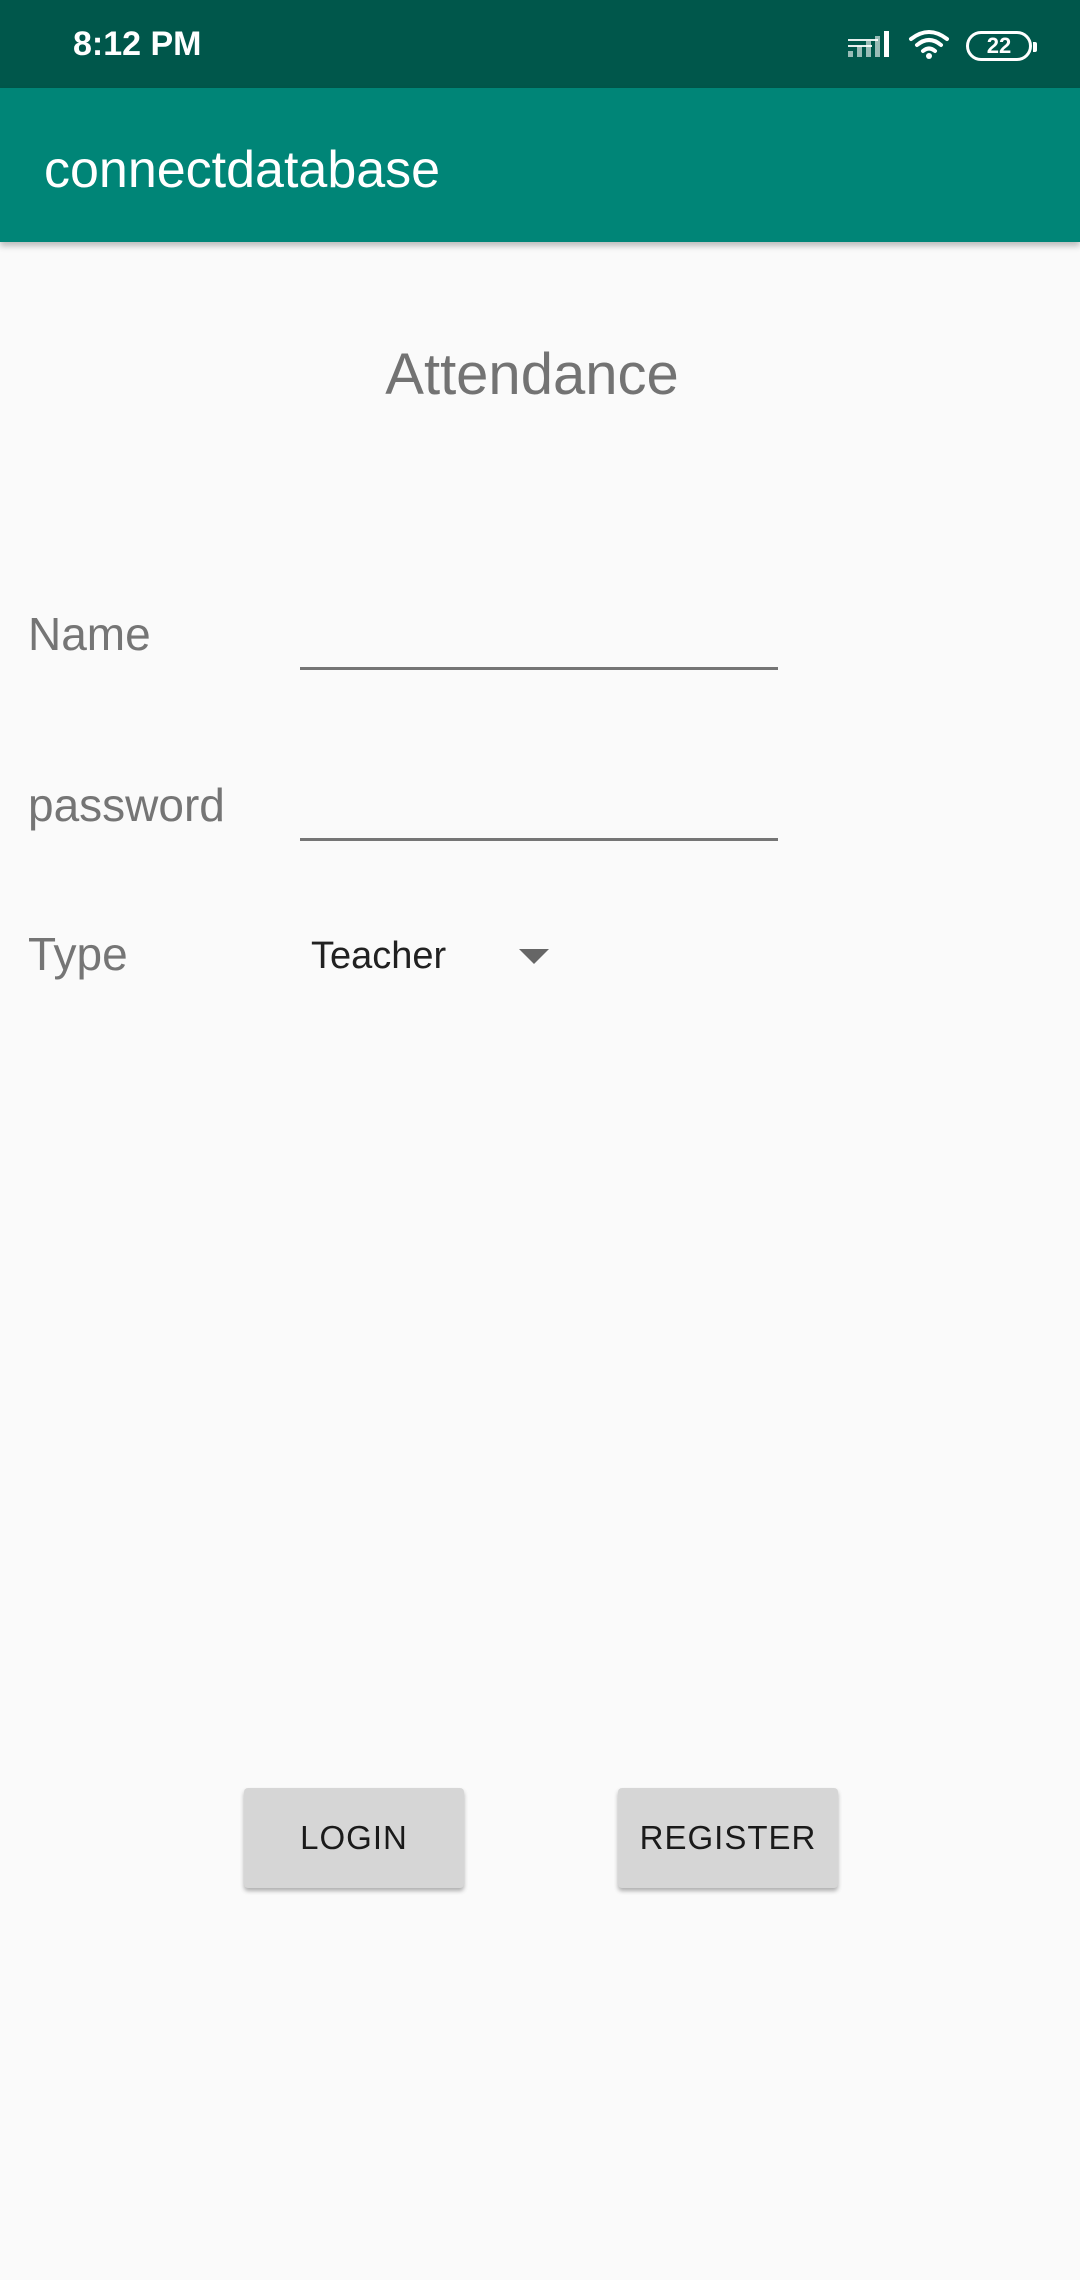 Image resolution: width=1080 pixels, height=2280 pixels. Describe the element at coordinates (534, 956) in the screenshot. I see `dropdown-arrow-icon` at that location.